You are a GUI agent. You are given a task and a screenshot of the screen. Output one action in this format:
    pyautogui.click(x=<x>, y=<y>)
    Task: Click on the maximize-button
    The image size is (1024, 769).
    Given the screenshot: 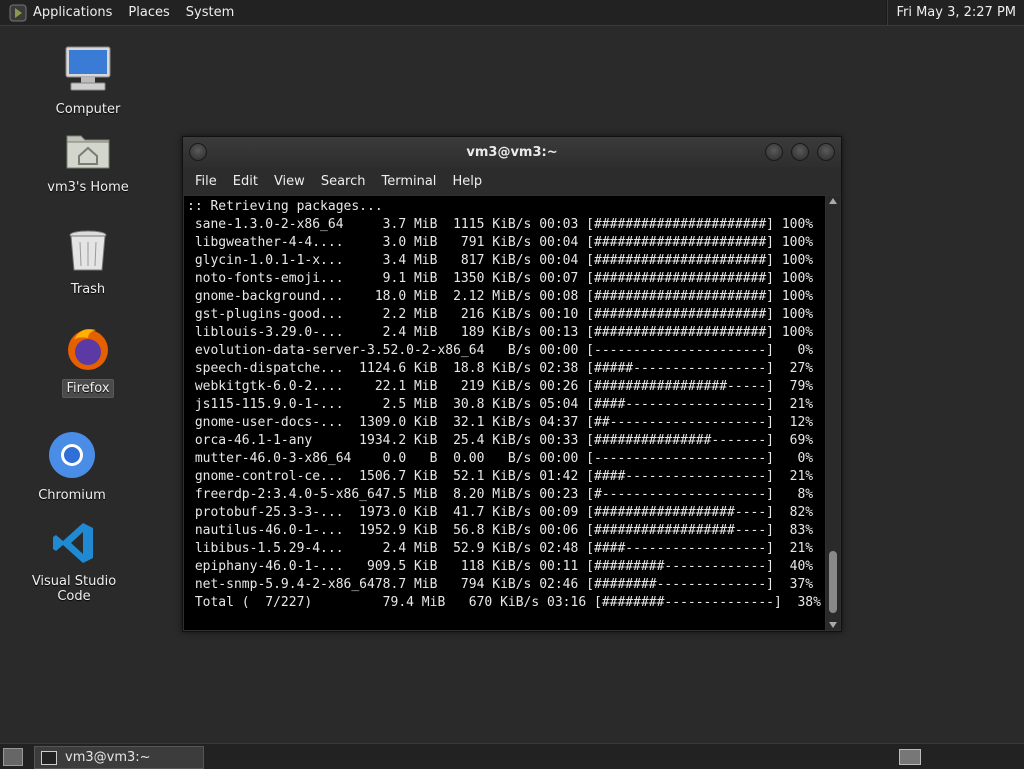 What is the action you would take?
    pyautogui.click(x=800, y=152)
    